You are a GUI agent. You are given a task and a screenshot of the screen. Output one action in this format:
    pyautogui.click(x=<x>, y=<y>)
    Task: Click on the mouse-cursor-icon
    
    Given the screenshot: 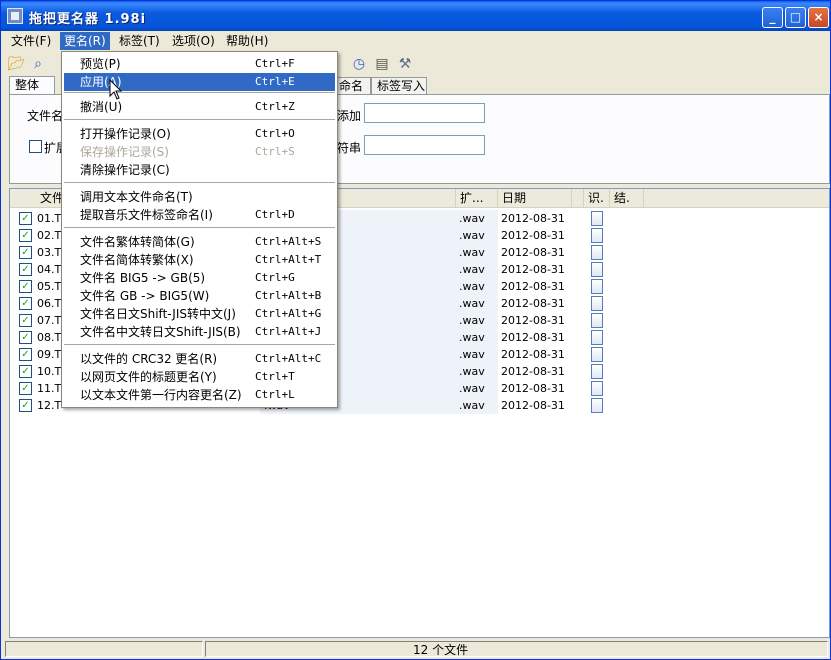 What is the action you would take?
    pyautogui.click(x=116, y=89)
    